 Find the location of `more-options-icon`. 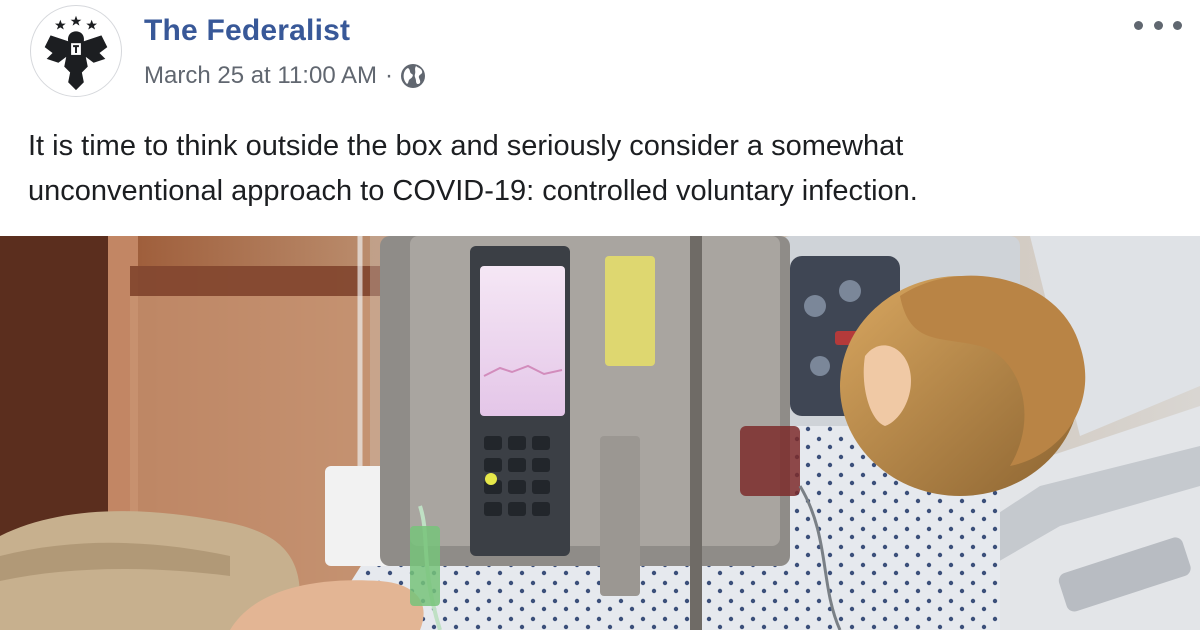

more-options-icon is located at coordinates (1158, 25).